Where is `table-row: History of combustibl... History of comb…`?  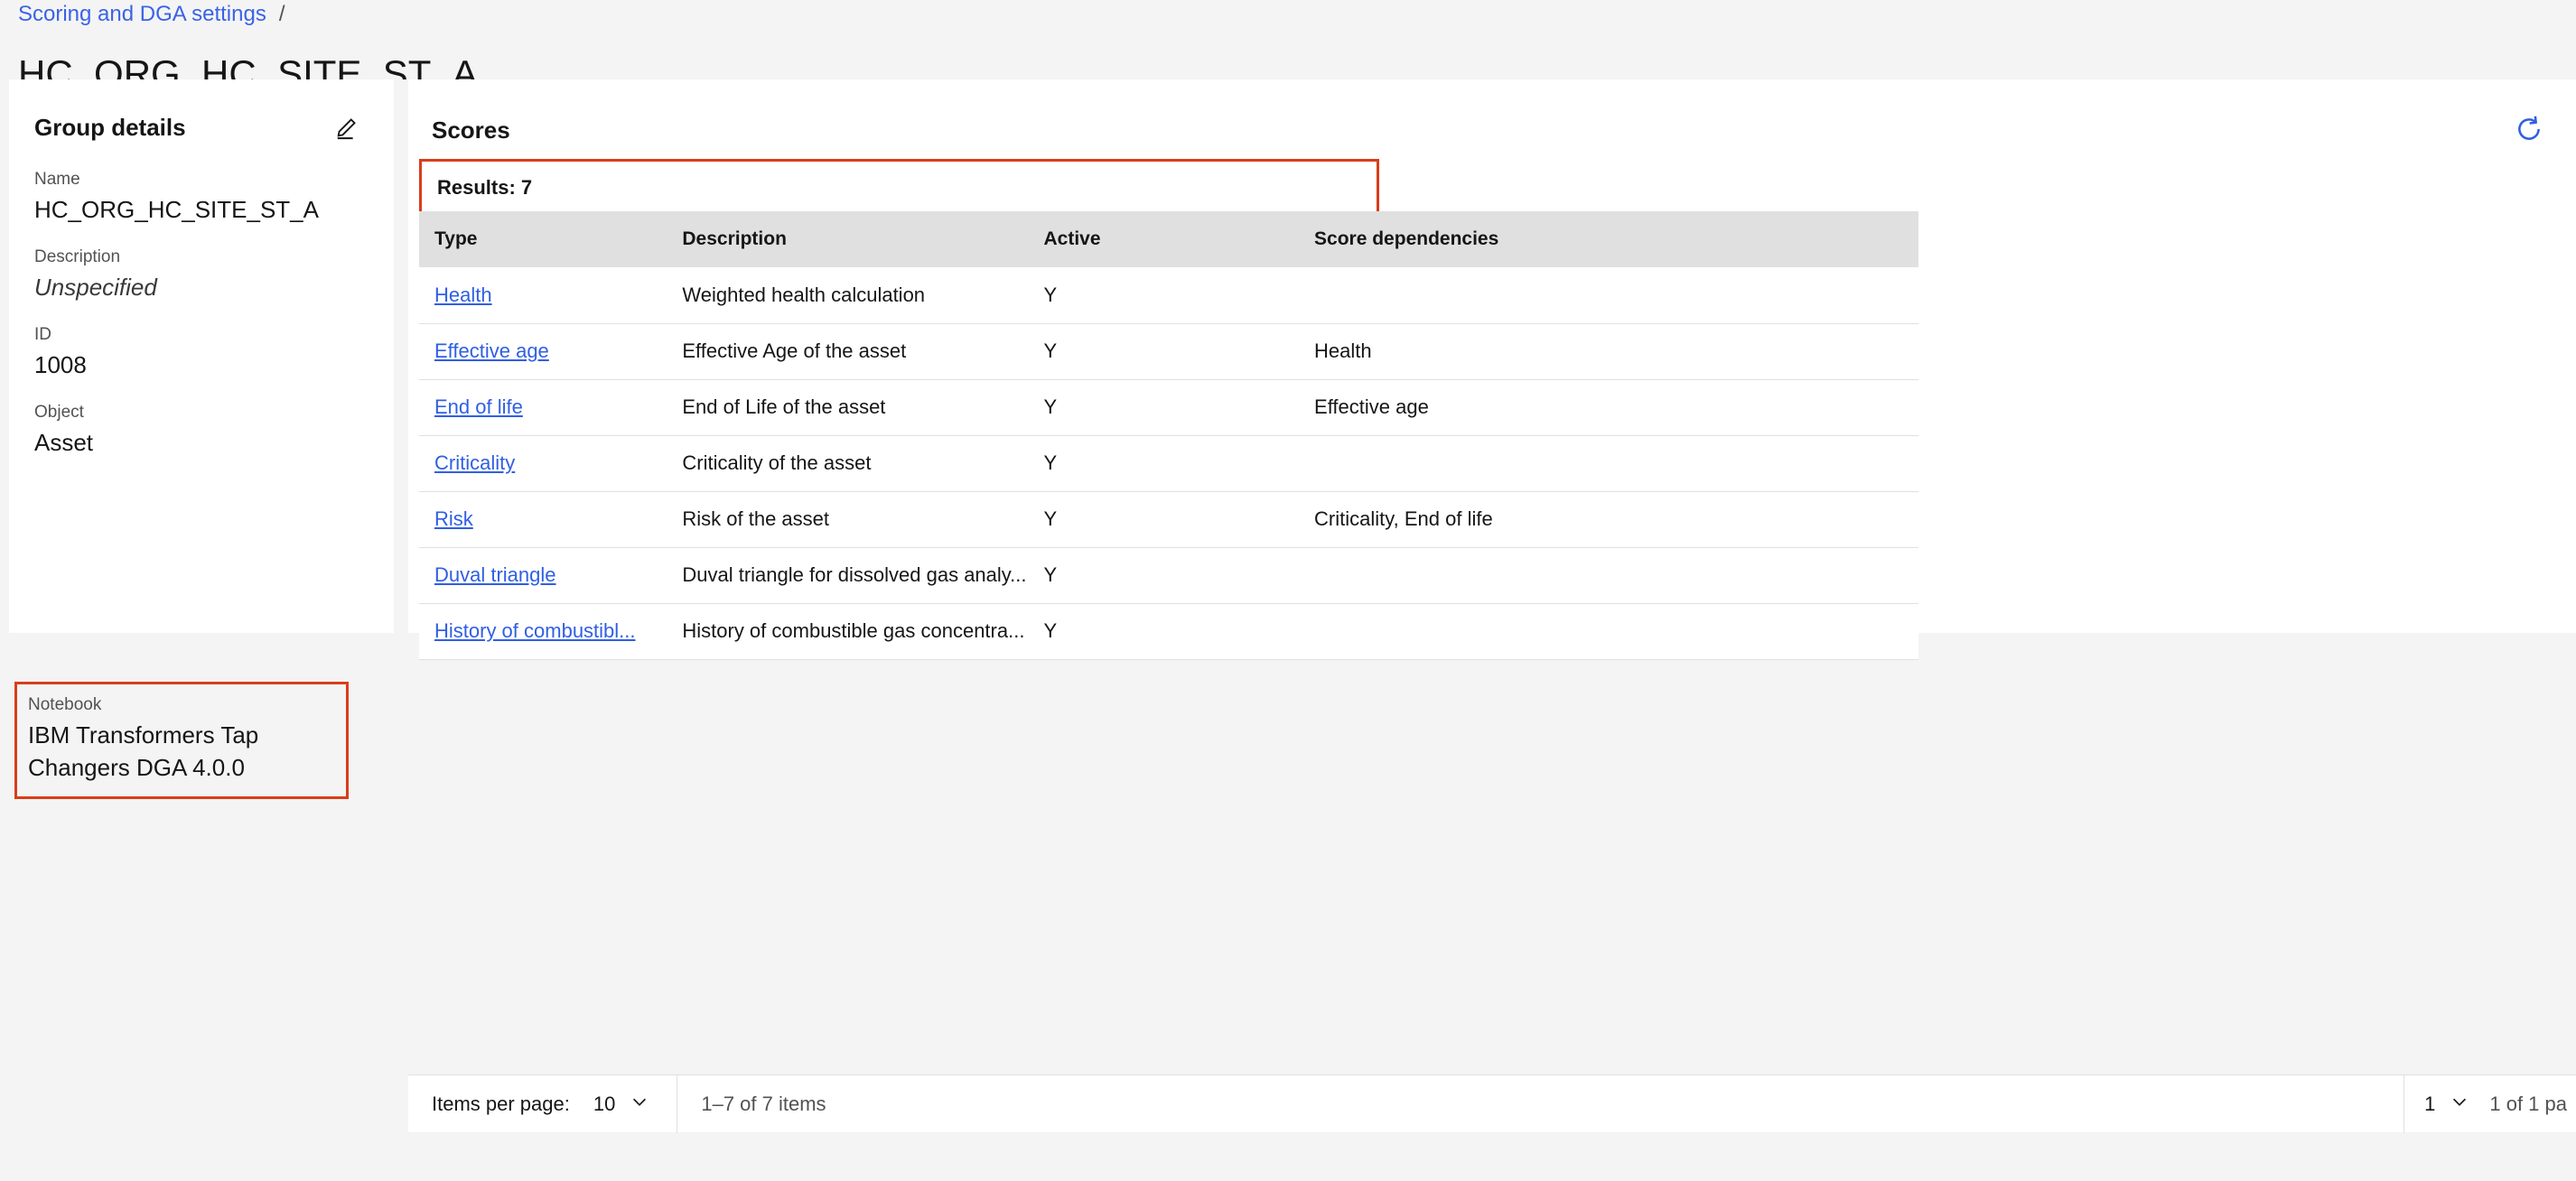 table-row: History of combustibl... History of comb… is located at coordinates (1168, 632).